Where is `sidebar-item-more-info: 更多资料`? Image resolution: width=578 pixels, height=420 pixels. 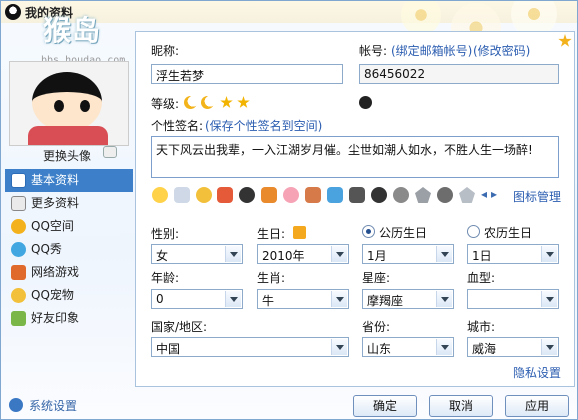 sidebar-item-more-info: 更多资料 is located at coordinates (69, 203).